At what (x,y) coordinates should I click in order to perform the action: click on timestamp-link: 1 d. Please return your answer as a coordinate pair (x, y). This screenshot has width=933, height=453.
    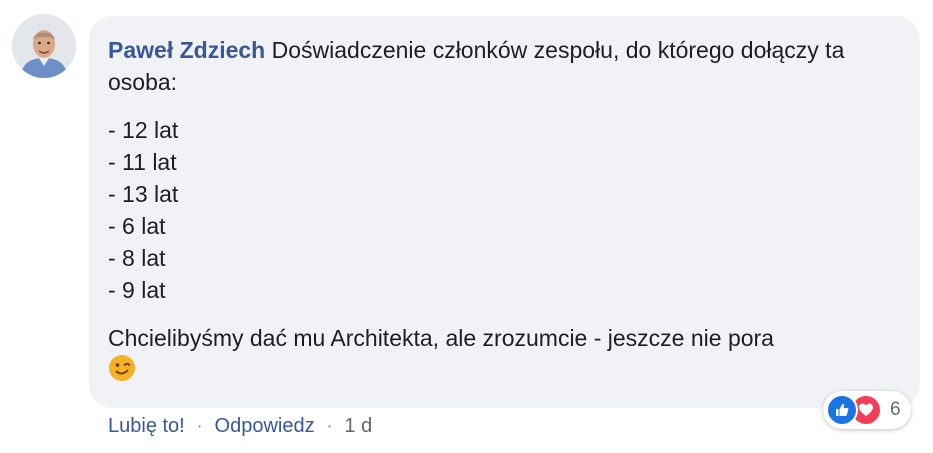
    Looking at the image, I should click on (358, 426).